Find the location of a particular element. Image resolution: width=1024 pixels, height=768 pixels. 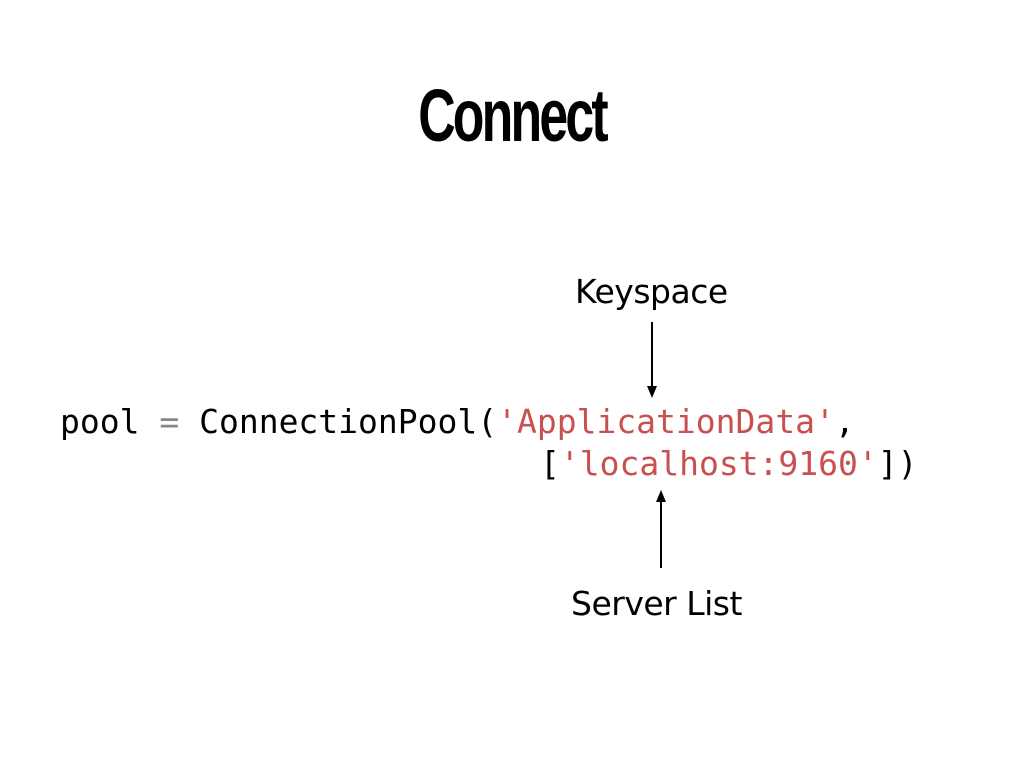

code-line-1: pool = ConnectionPool('ApplicationData', is located at coordinates (457, 422).